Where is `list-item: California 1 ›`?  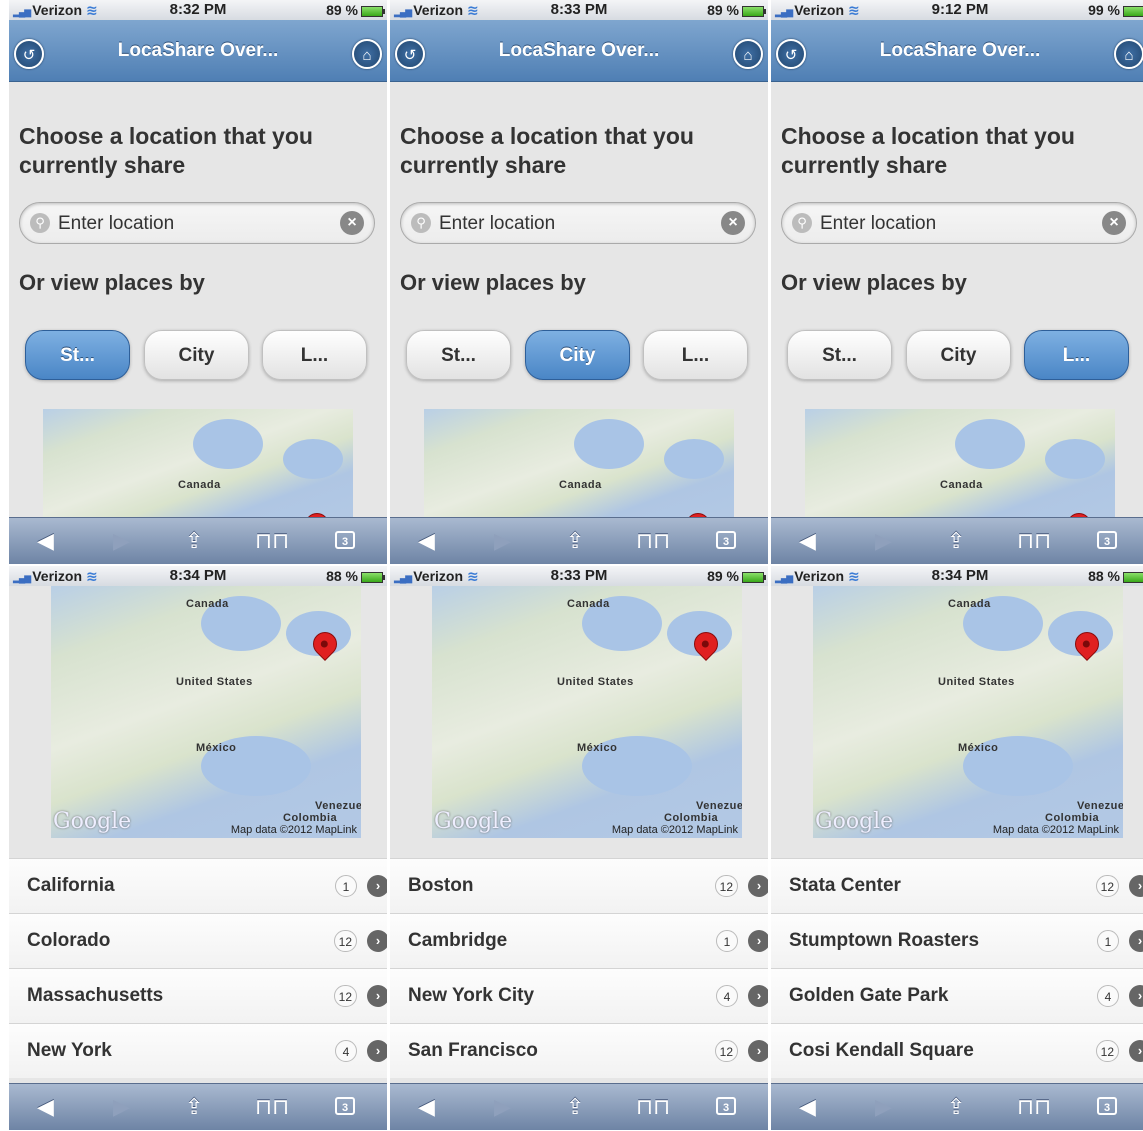
list-item: California 1 › is located at coordinates (198, 885).